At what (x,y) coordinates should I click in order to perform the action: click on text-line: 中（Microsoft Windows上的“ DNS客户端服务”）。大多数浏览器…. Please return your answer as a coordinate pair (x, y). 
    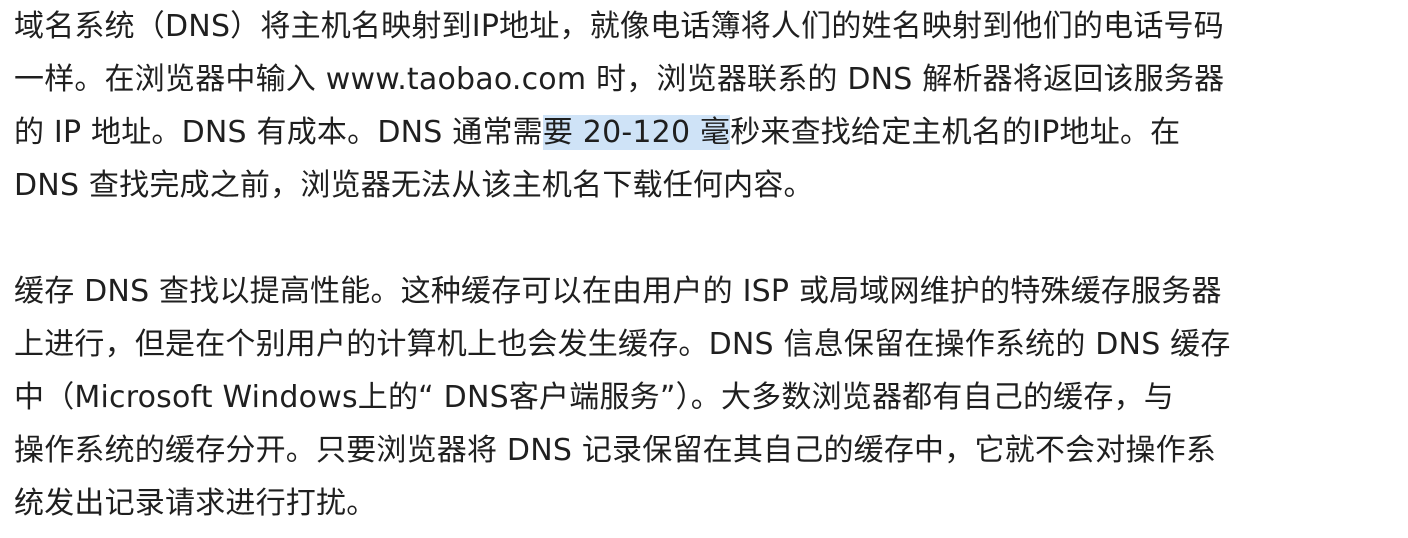
    Looking at the image, I should click on (594, 397).